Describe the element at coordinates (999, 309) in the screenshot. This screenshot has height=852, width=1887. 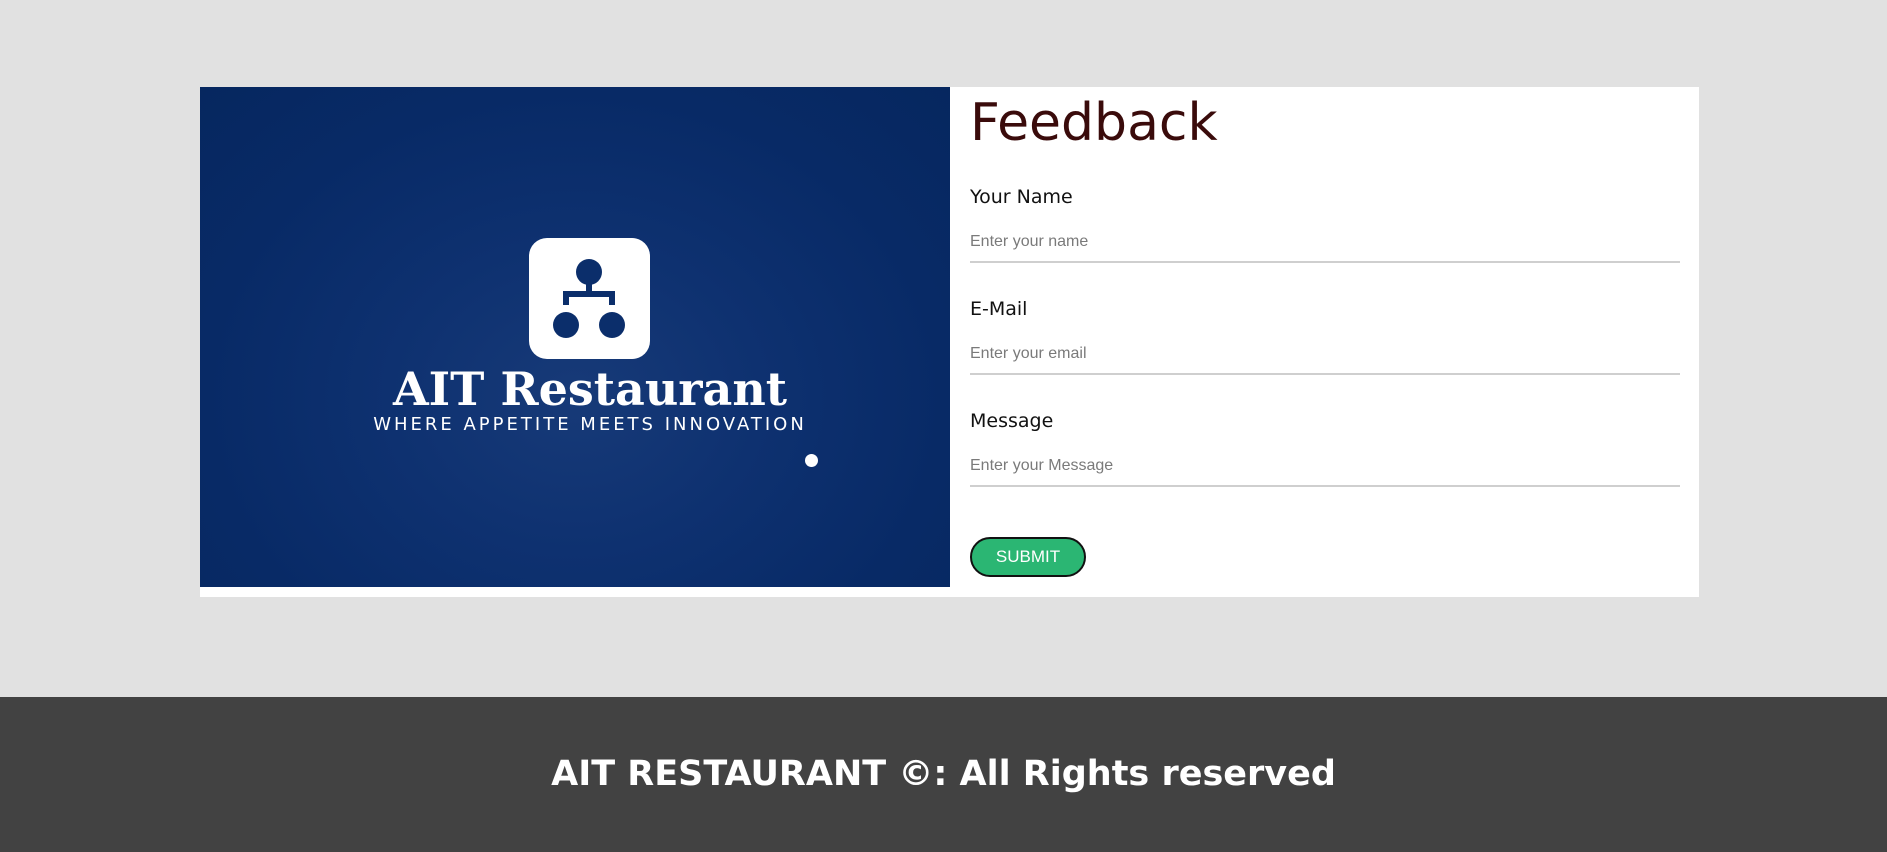
I see `email-label: E-Mail` at that location.